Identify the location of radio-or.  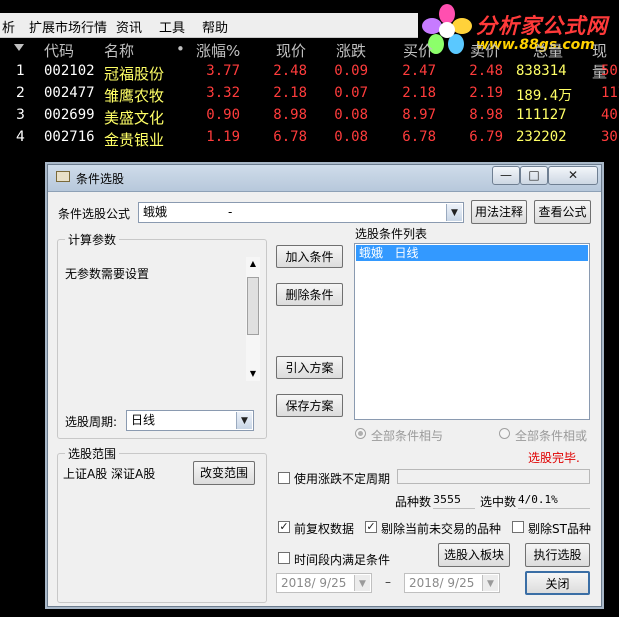
(504, 433).